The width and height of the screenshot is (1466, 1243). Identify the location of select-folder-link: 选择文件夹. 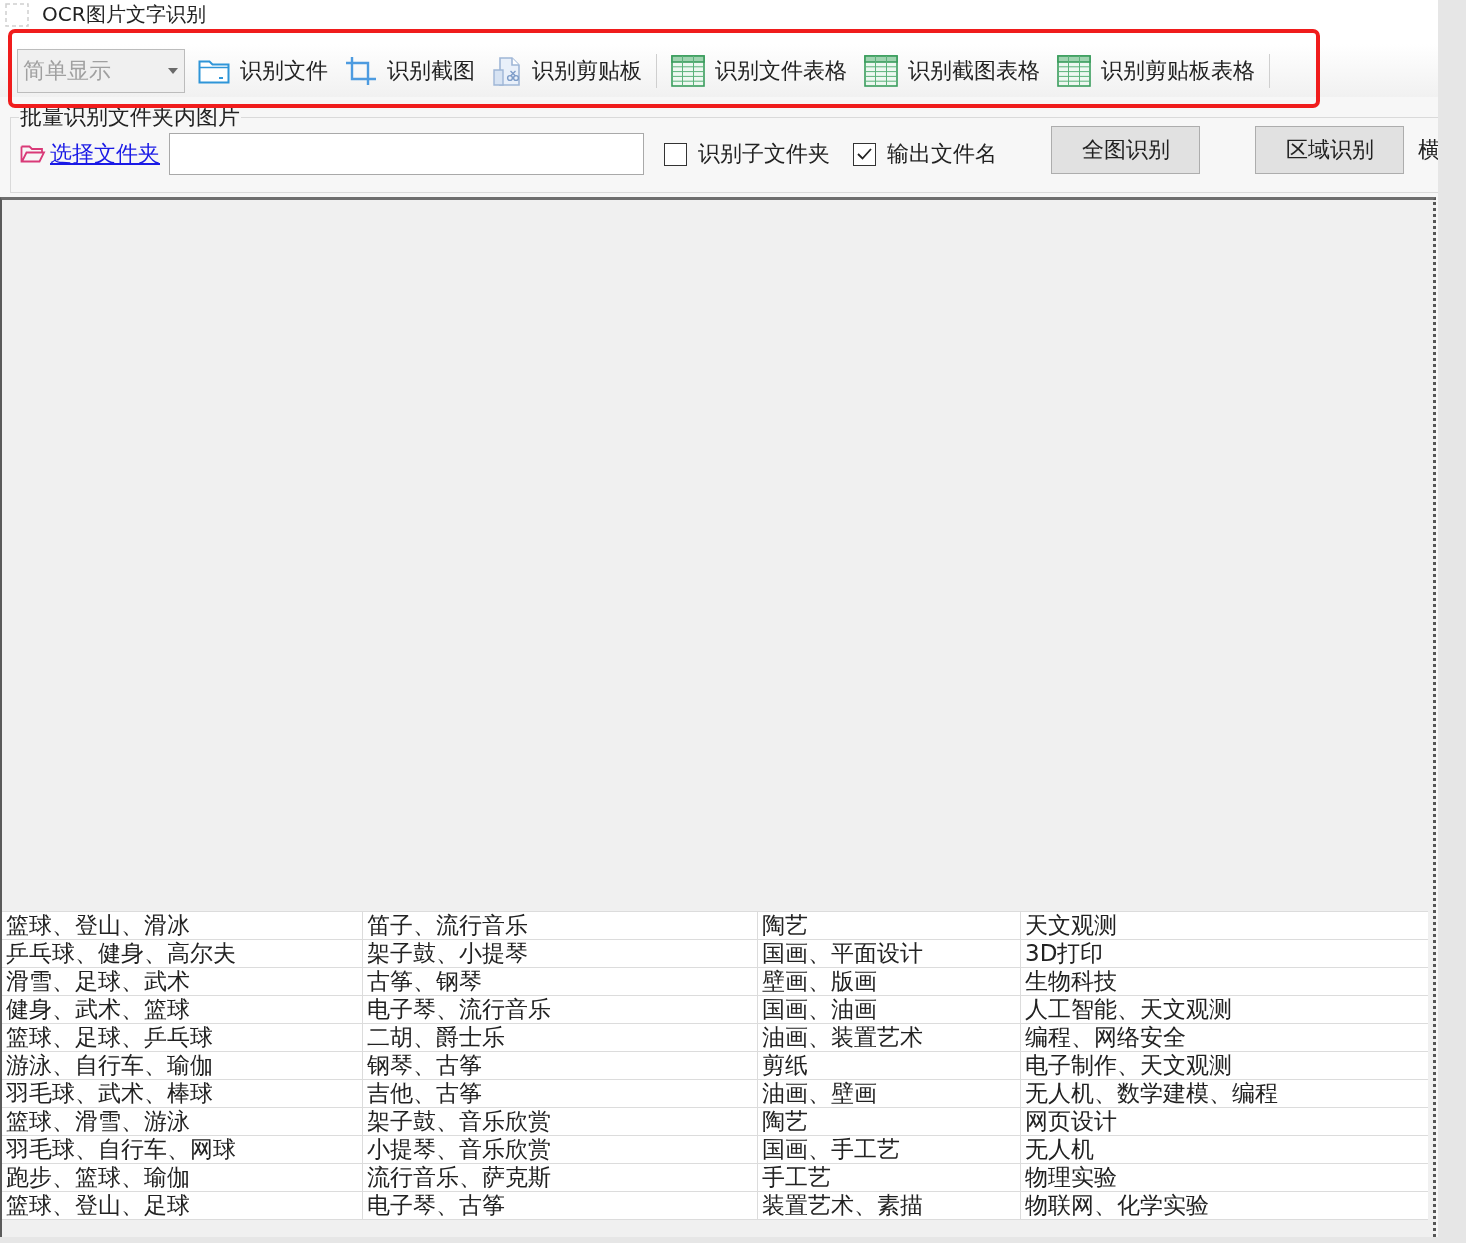
(90, 154).